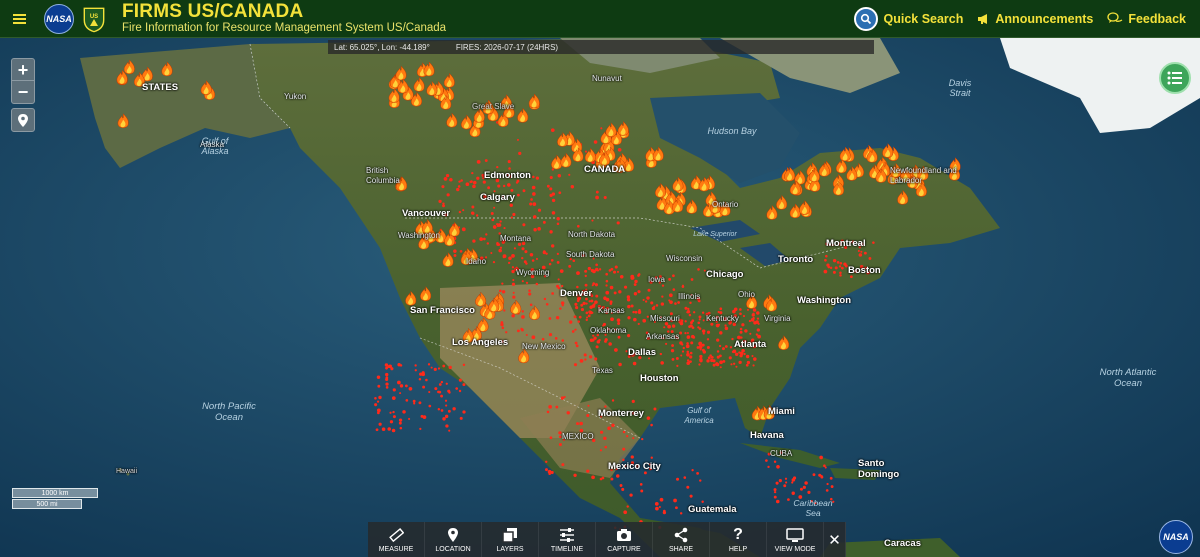 Image resolution: width=1200 pixels, height=557 pixels. What do you see at coordinates (19, 19) in the screenshot?
I see `menu-button` at bounding box center [19, 19].